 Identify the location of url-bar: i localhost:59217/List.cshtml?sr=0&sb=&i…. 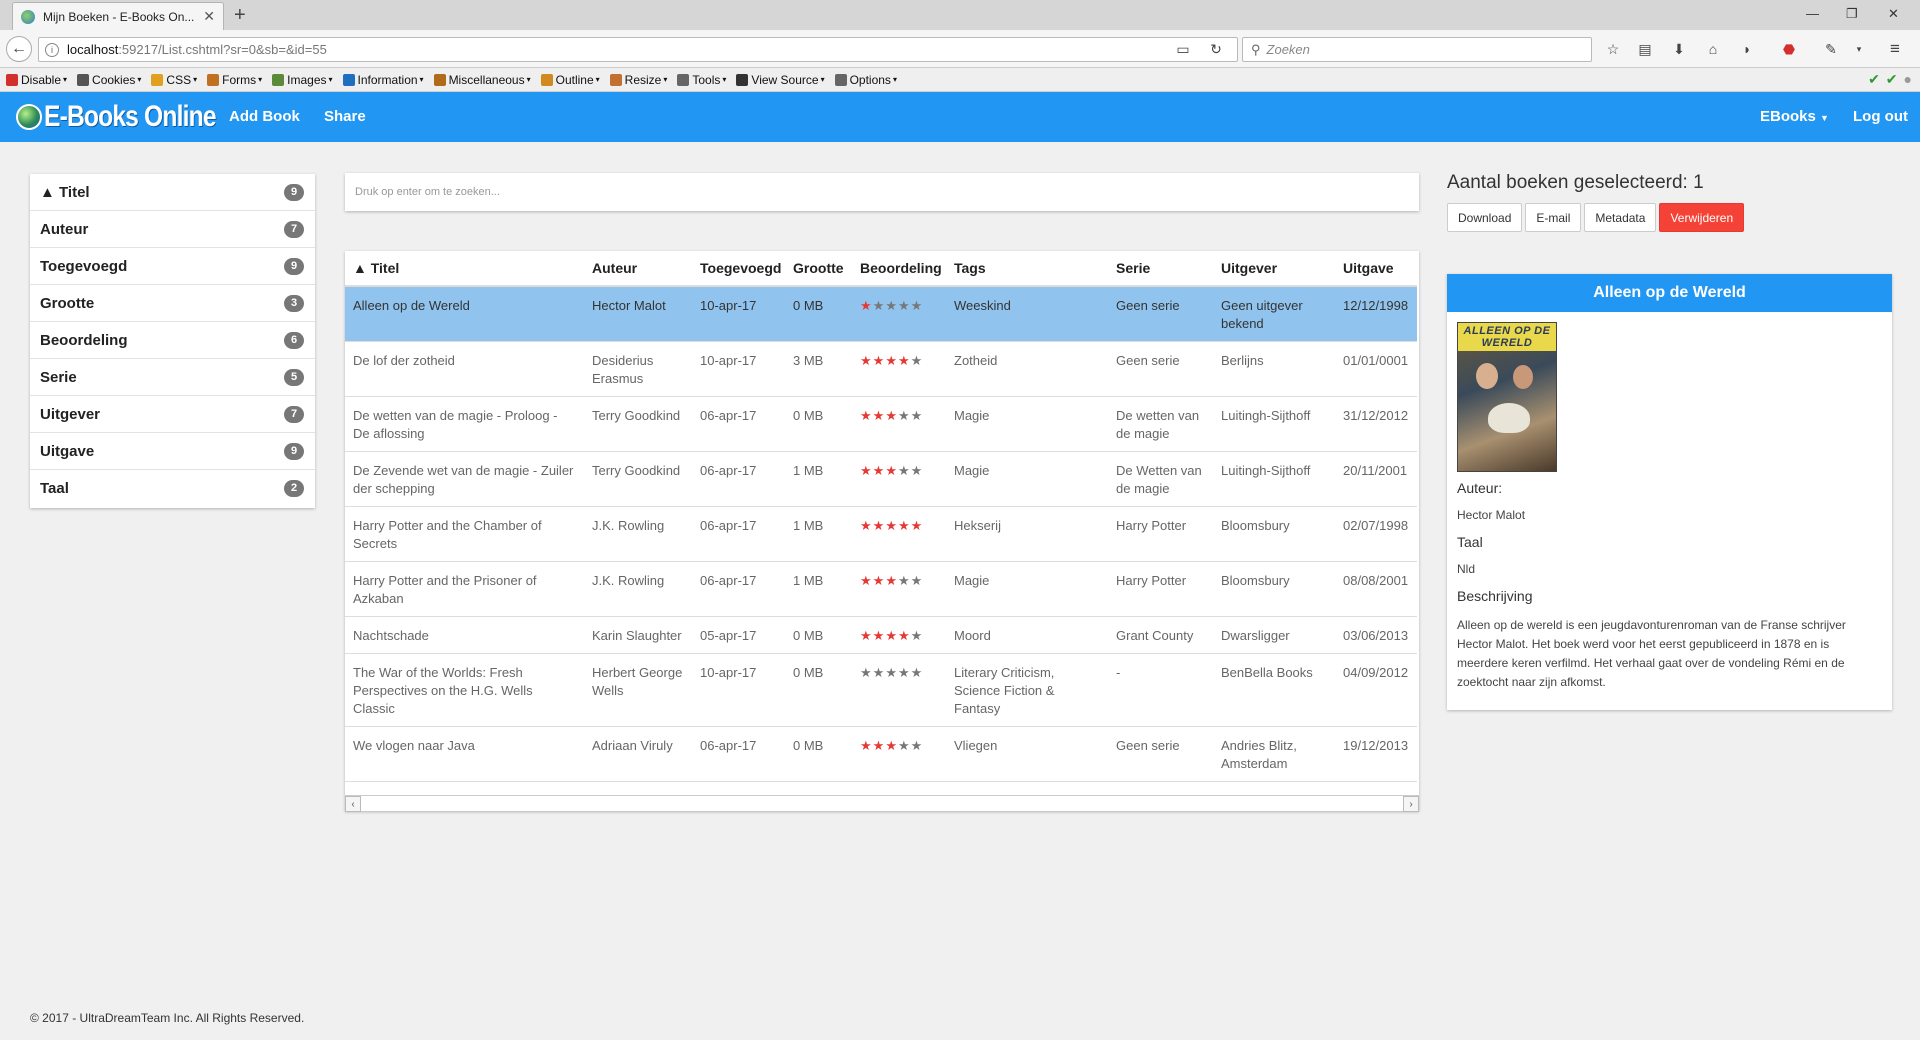
(638, 49).